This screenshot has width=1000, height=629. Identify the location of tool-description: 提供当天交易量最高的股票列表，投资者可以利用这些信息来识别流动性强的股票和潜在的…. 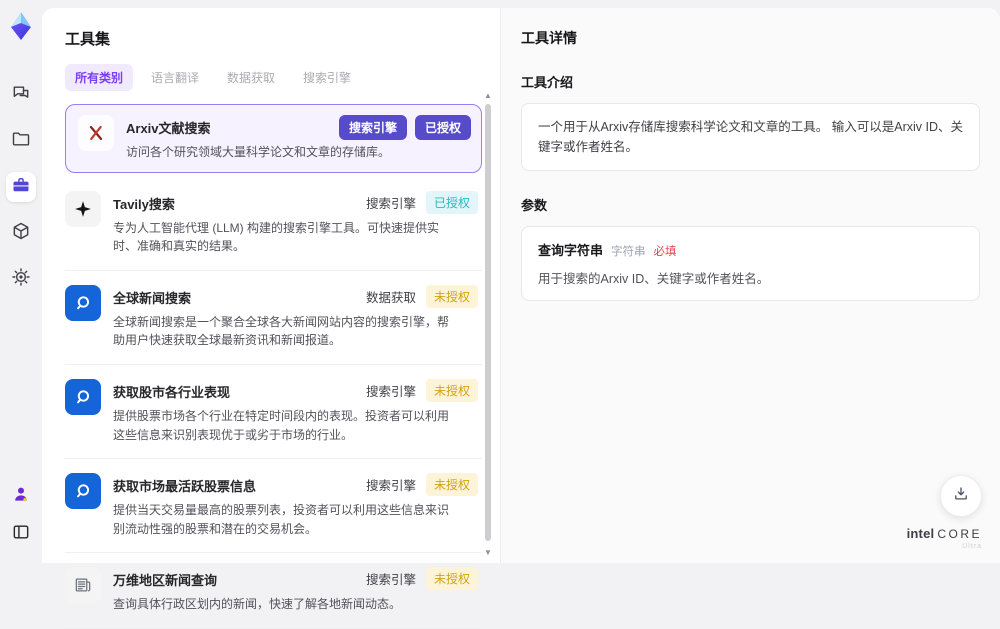
(281, 519).